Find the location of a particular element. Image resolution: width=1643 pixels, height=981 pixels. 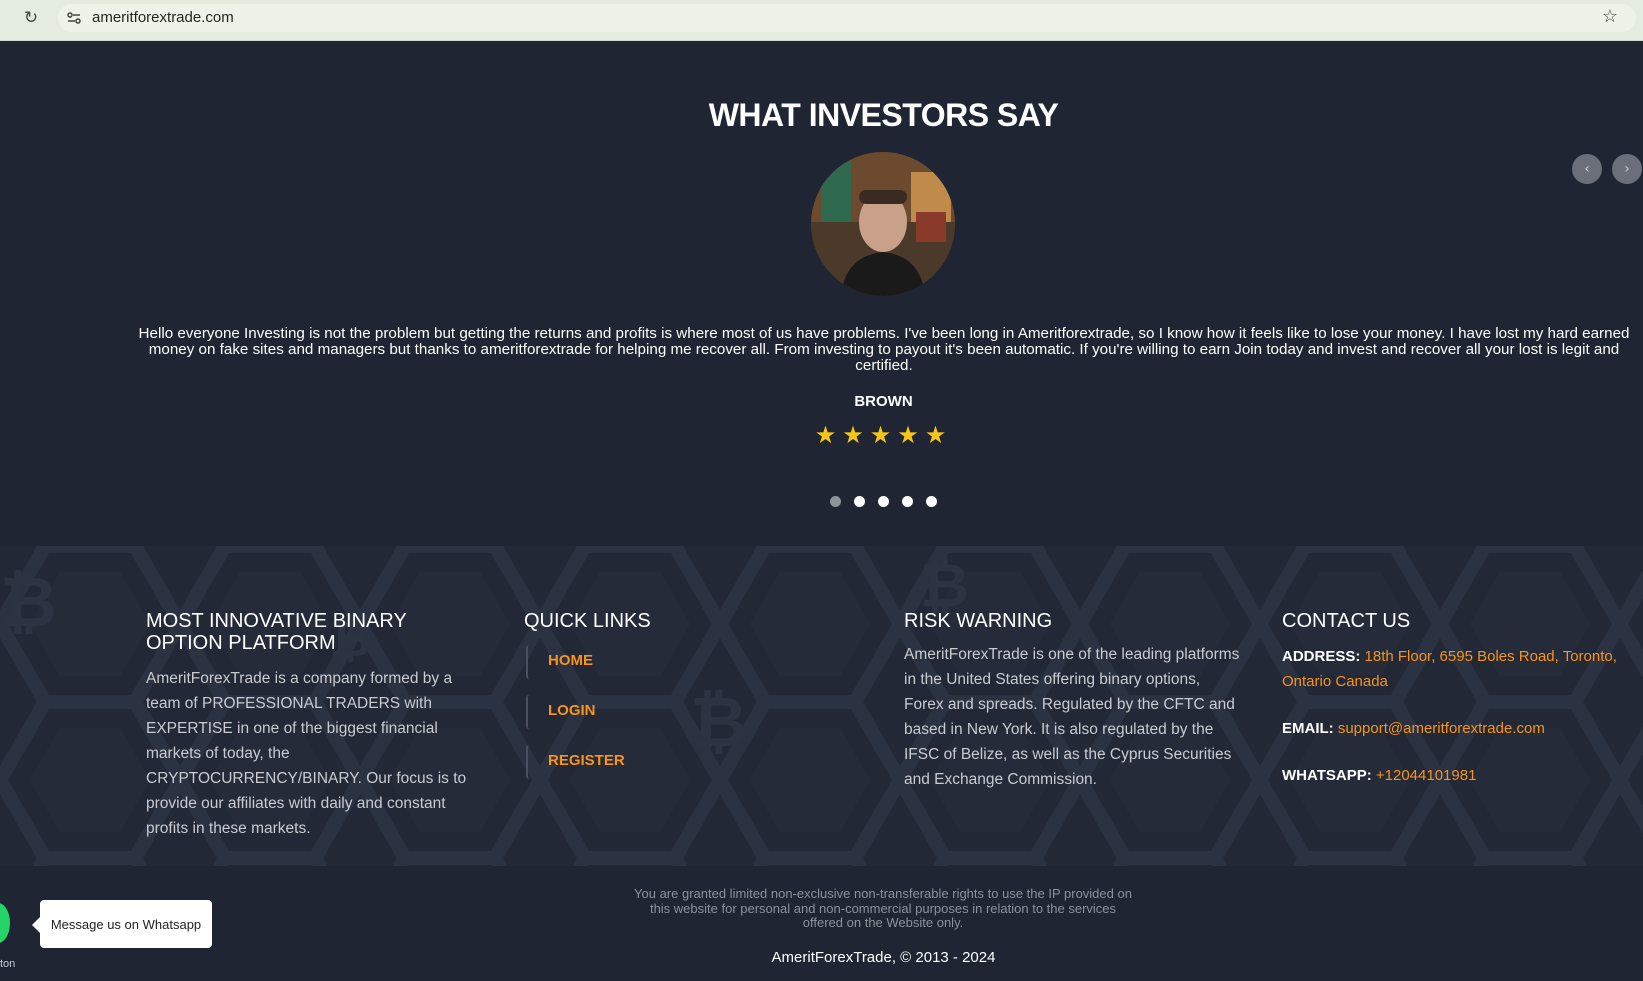

footer-quick-links-column: QUICK LINKS HOME LOGIN REGISTER is located at coordinates (674, 694).